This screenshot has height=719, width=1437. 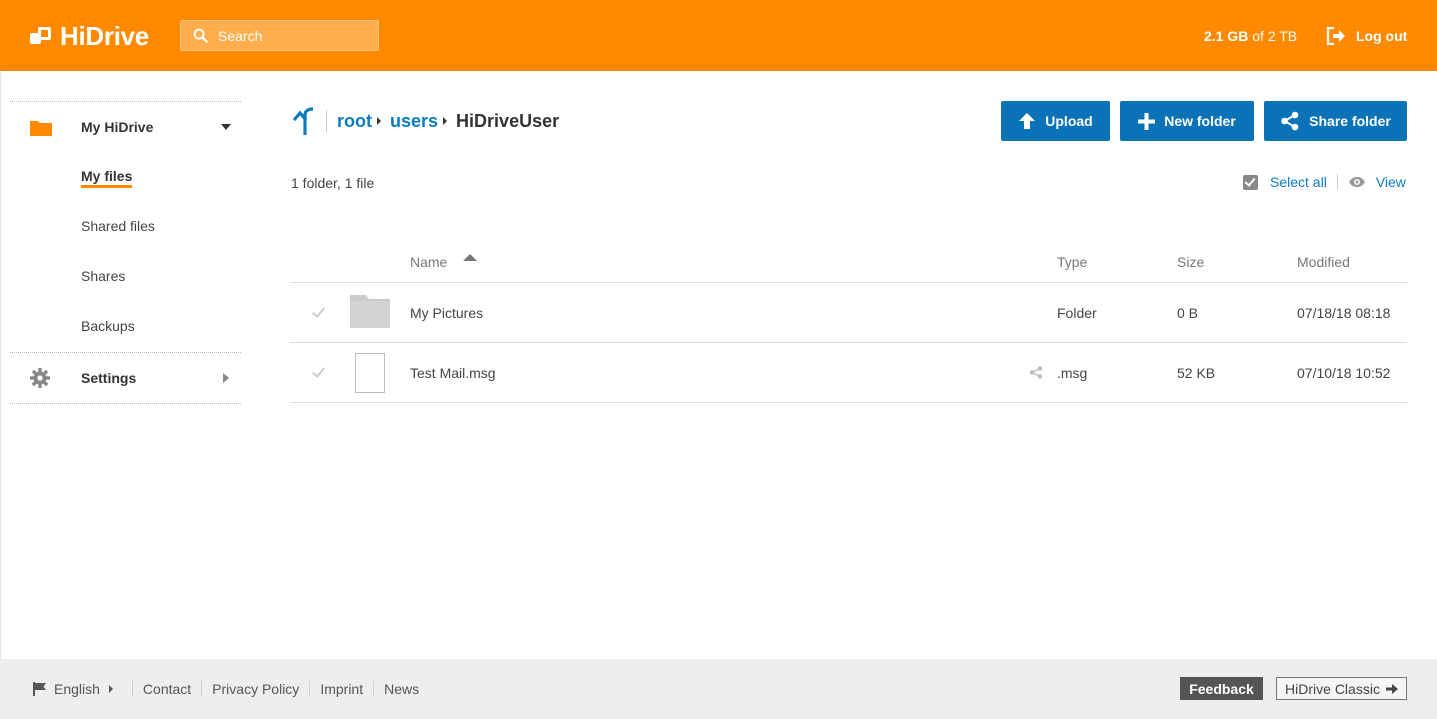 I want to click on logo-mark-icon, so click(x=41, y=36).